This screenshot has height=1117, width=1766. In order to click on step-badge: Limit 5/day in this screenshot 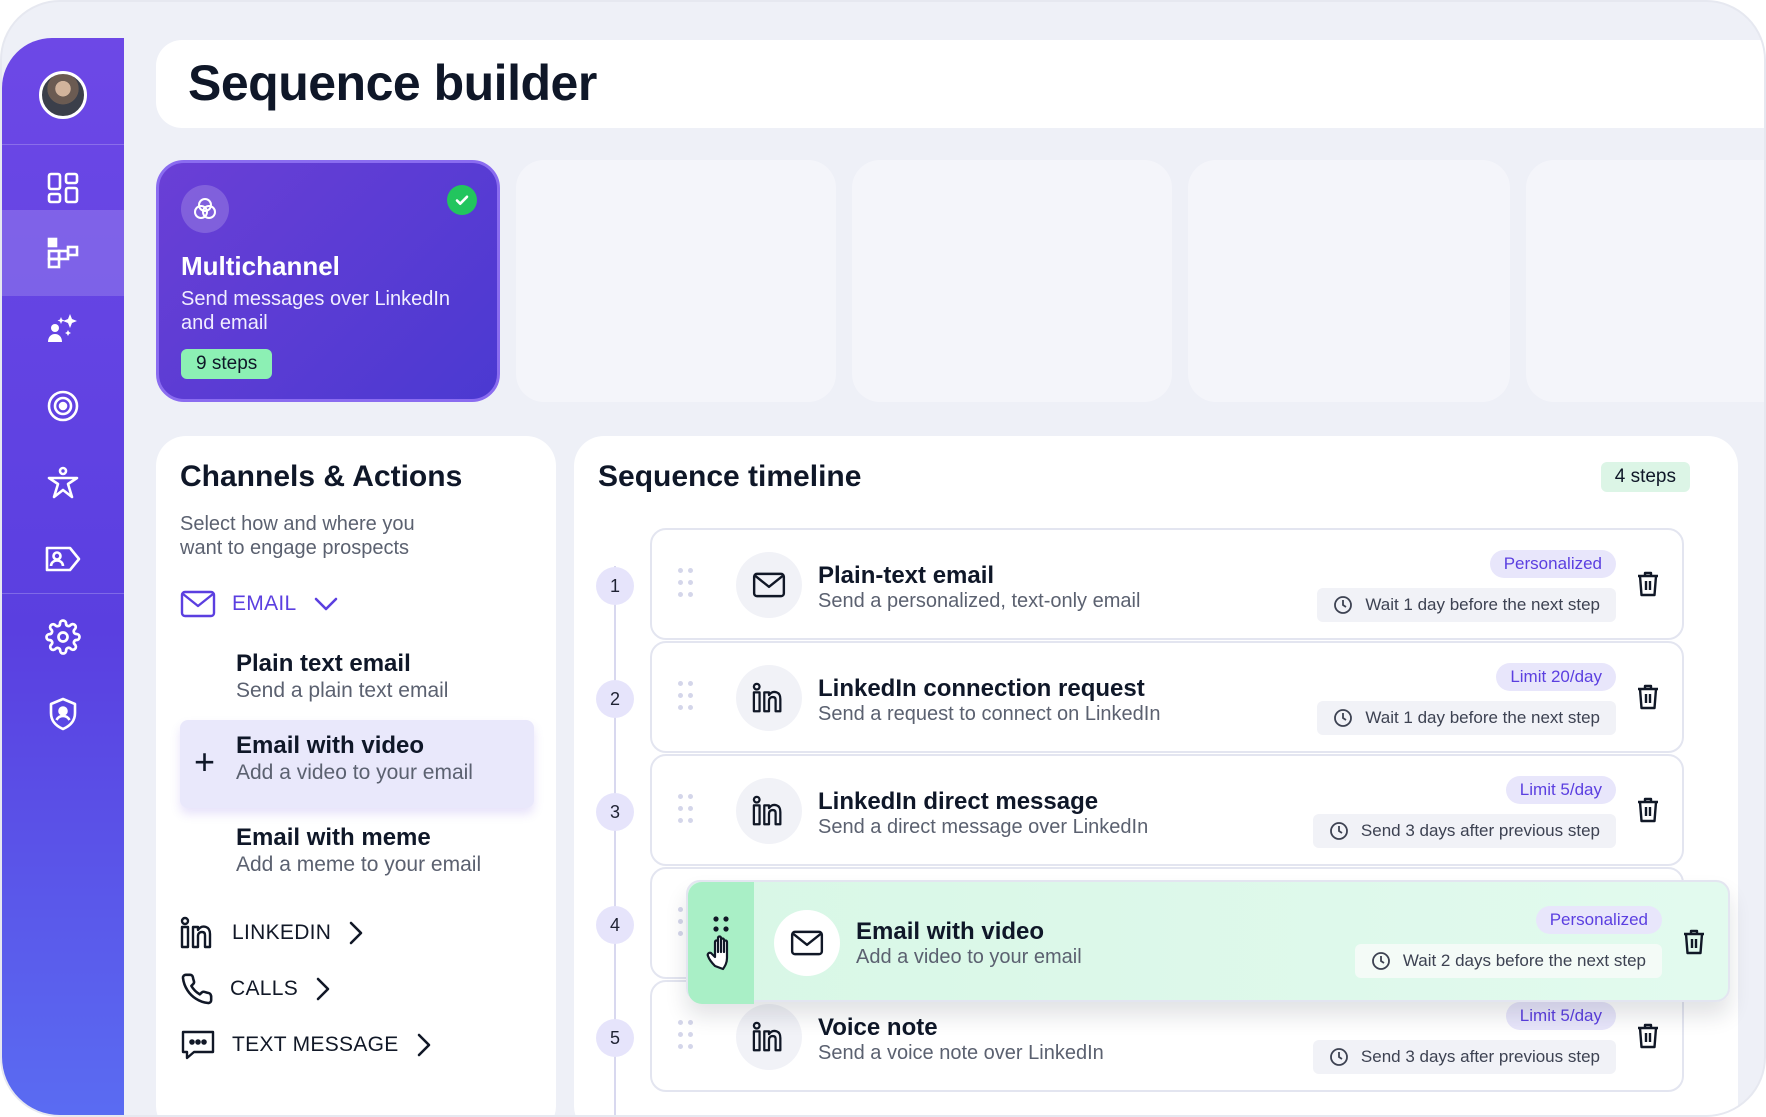, I will do `click(1560, 1016)`.